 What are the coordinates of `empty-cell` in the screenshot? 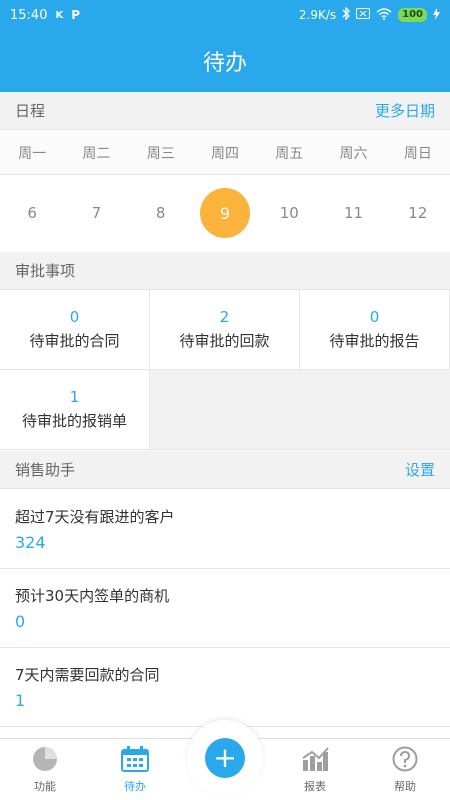 It's located at (300, 409).